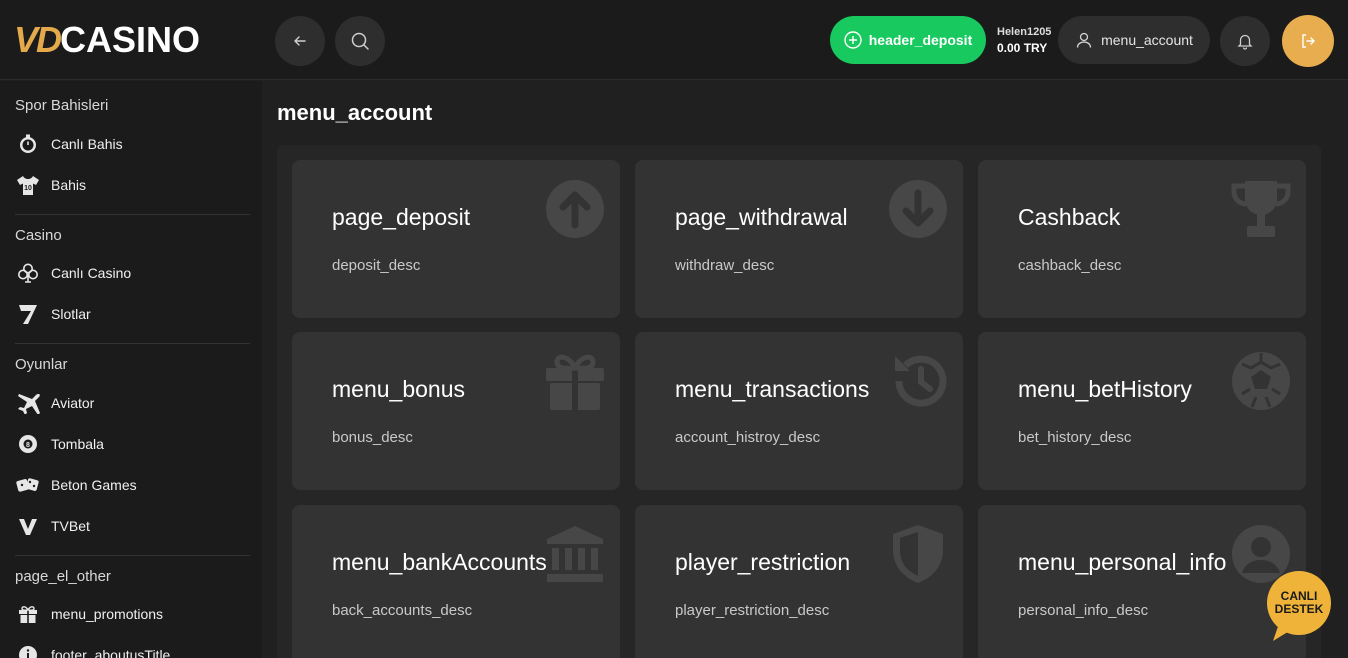 The height and width of the screenshot is (658, 1348). What do you see at coordinates (456, 581) in the screenshot?
I see `card-bank-accounts: menu_bankAccounts back_accounts_desc` at bounding box center [456, 581].